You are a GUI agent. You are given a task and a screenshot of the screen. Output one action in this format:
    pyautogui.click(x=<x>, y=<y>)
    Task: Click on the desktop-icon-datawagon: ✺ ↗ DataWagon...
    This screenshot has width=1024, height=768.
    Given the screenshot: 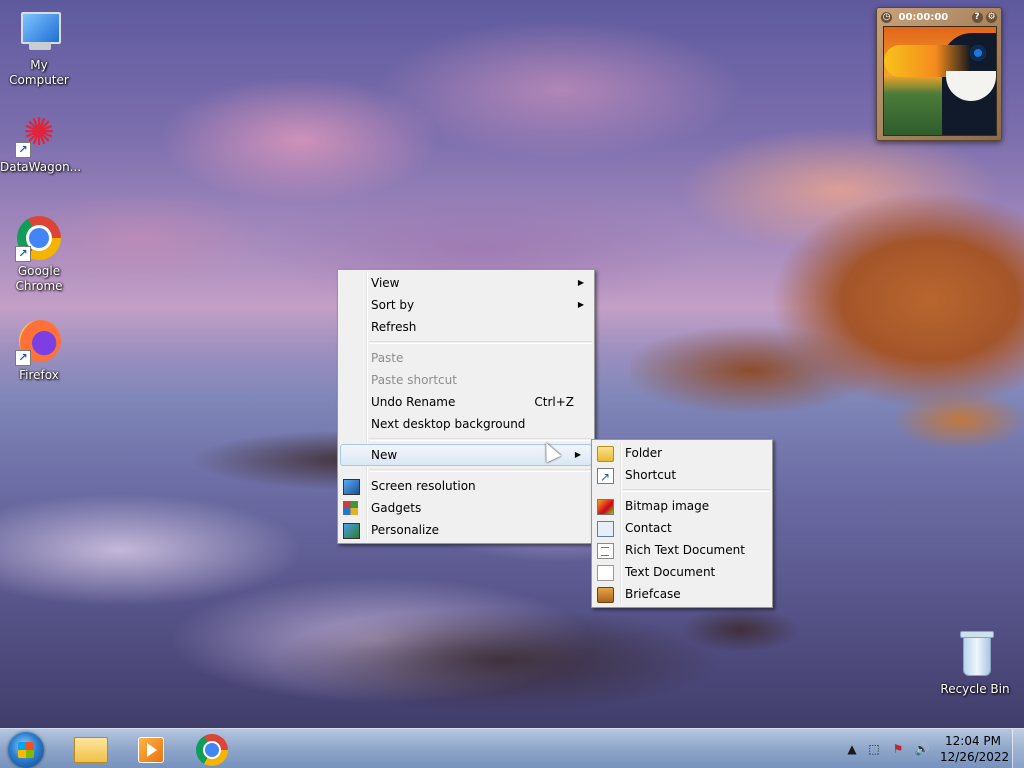 What is the action you would take?
    pyautogui.click(x=41, y=142)
    